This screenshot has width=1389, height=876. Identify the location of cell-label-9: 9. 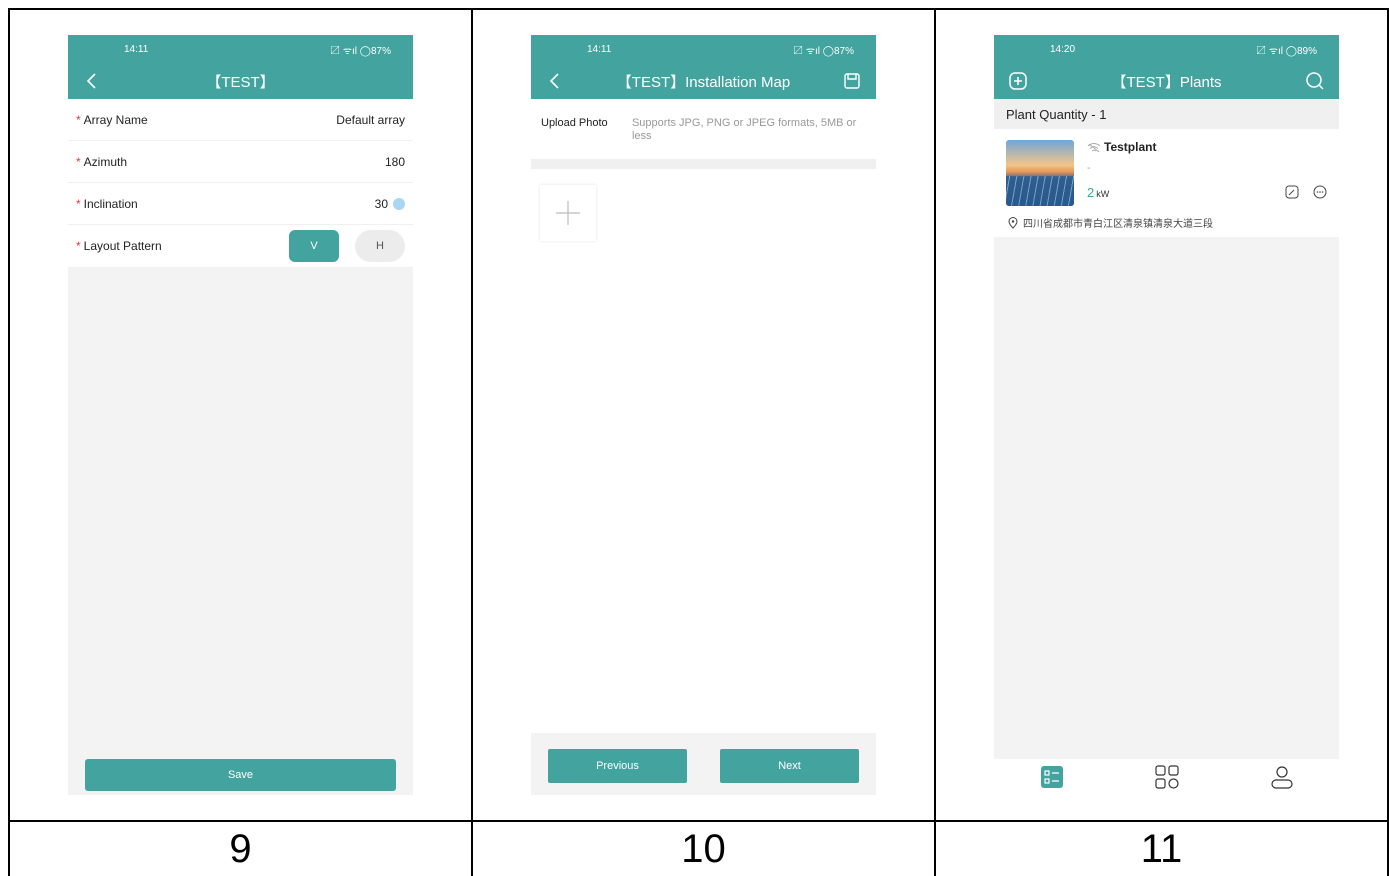
(240, 848).